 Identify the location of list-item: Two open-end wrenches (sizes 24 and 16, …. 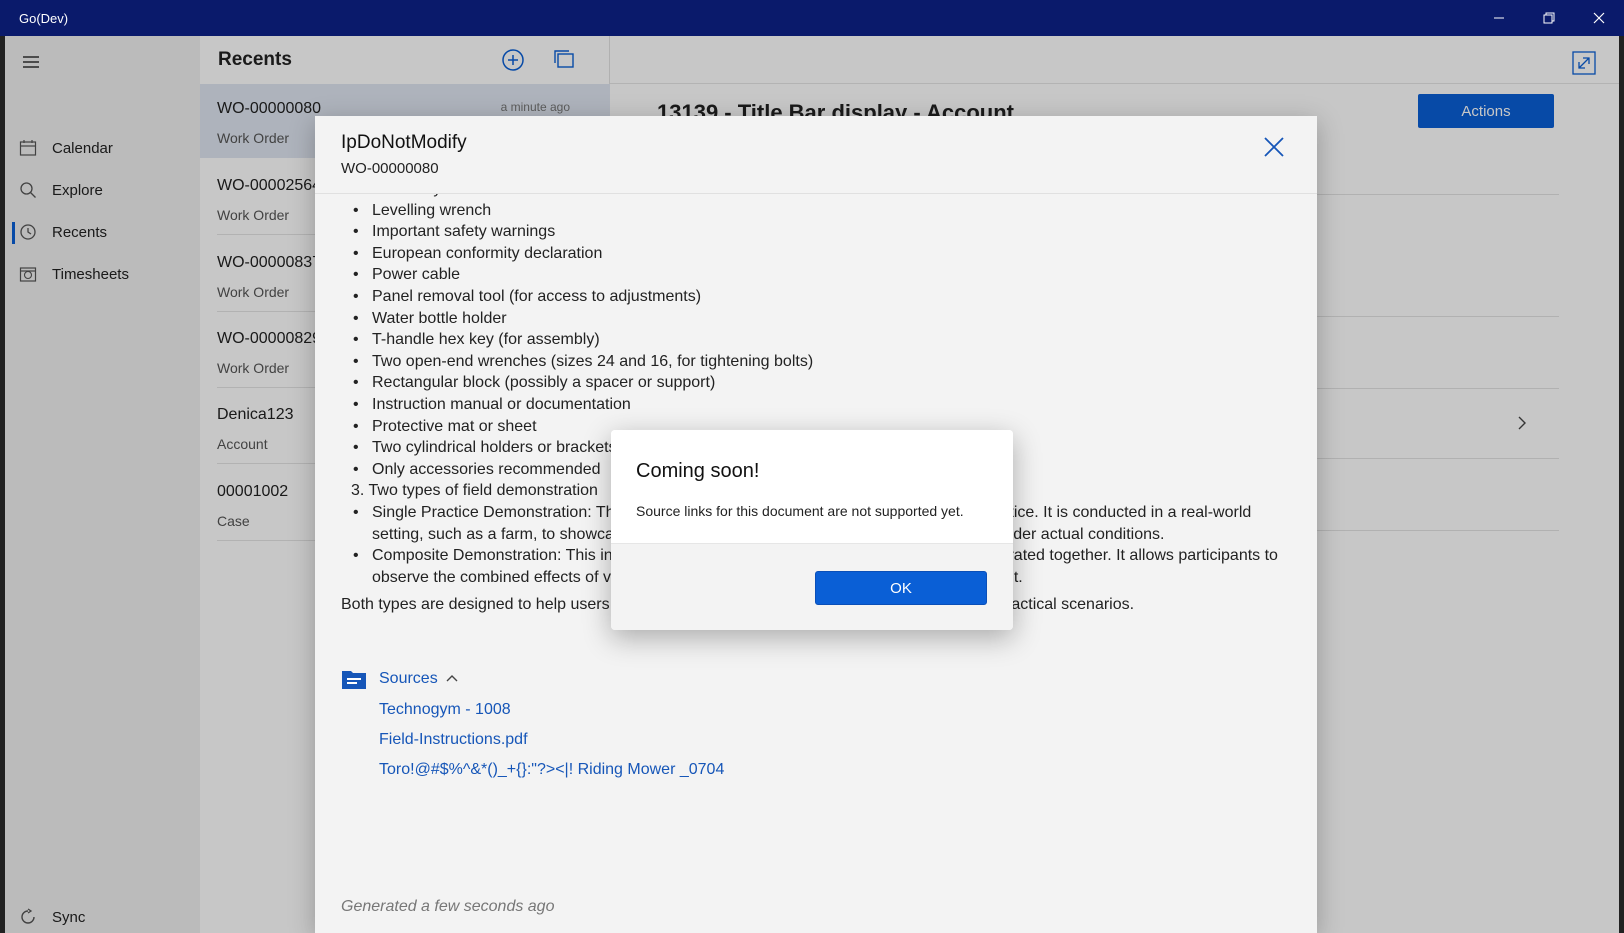
(818, 362).